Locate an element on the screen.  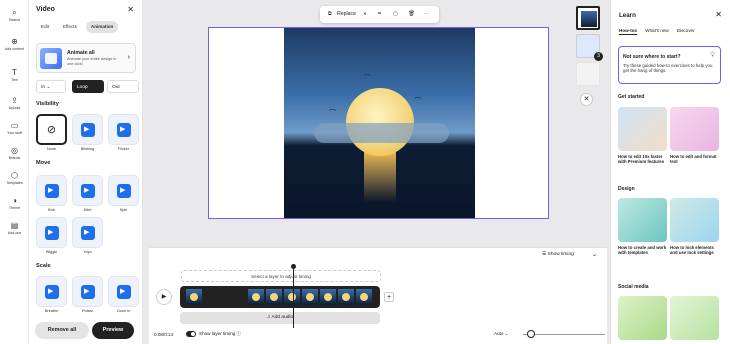
add-ons-icon: ▤ is located at coordinates (14, 225).